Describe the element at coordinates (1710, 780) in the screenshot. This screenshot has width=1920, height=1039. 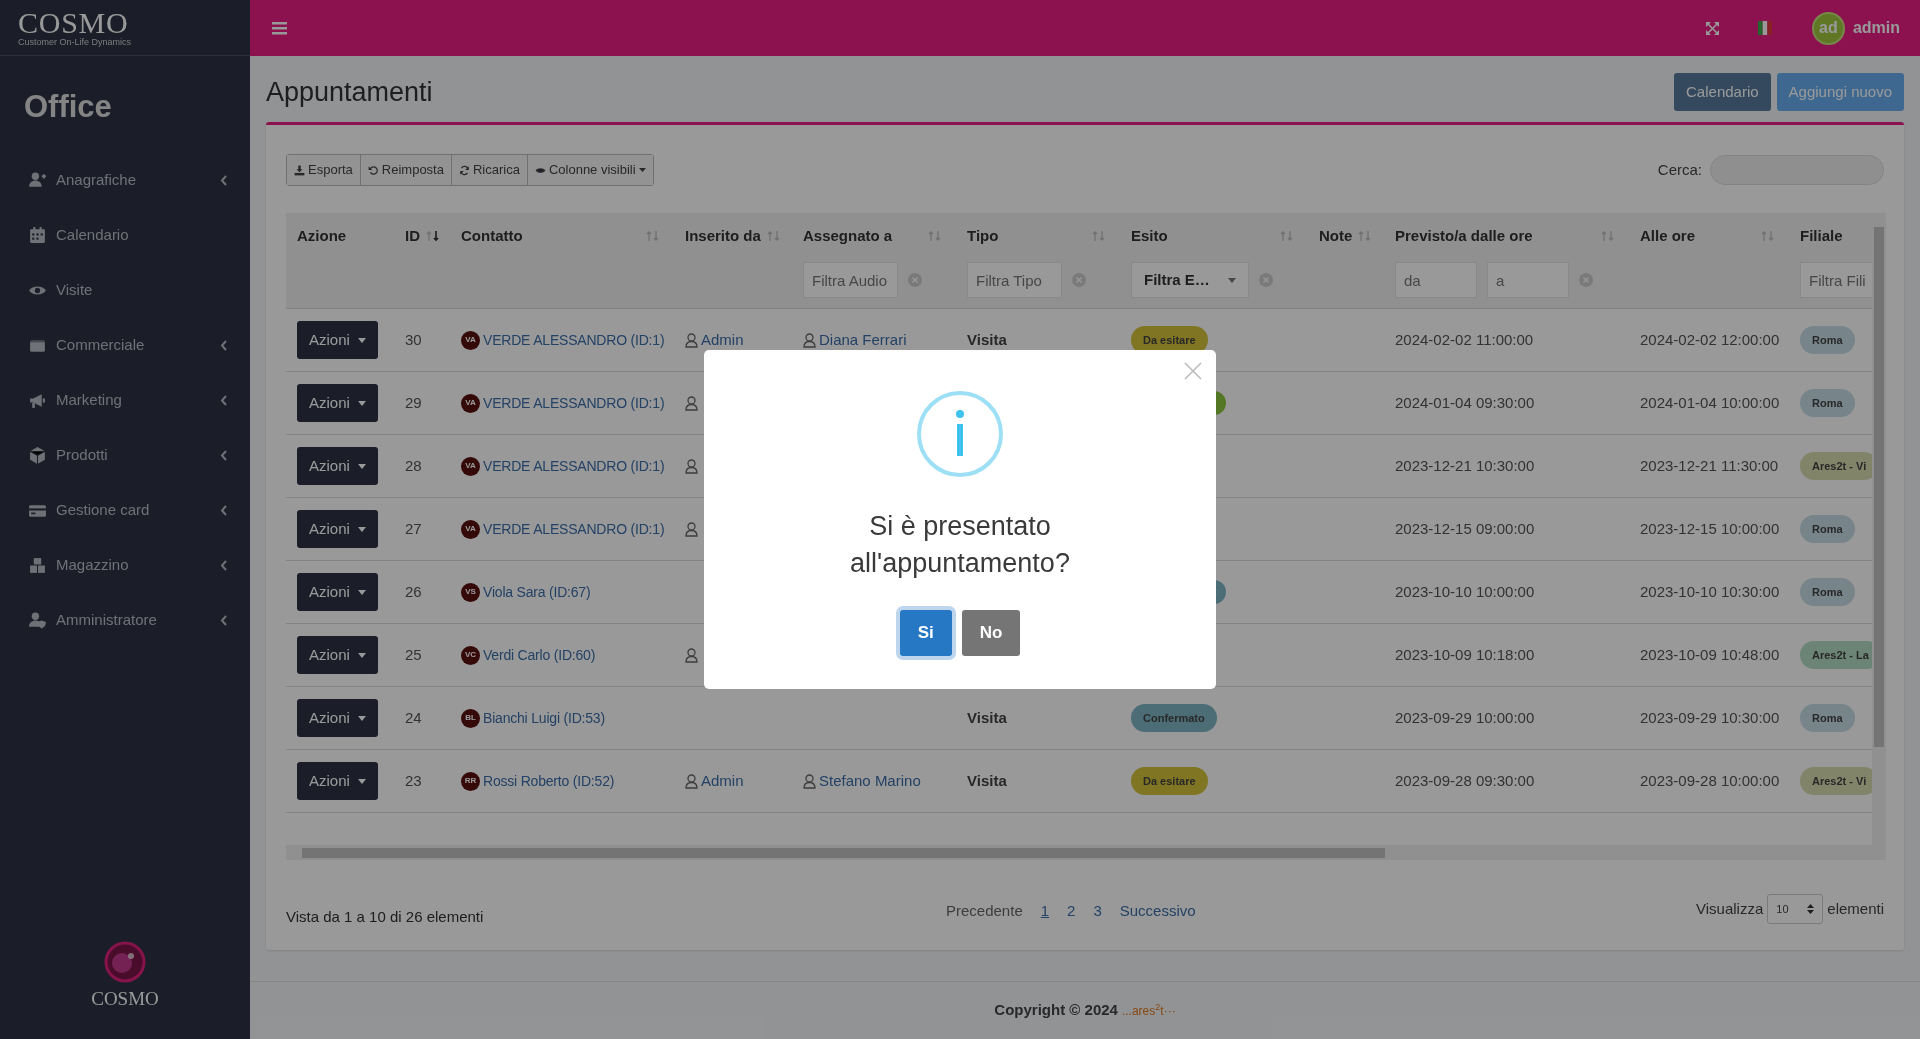
I see `table-cell-text: 2023-09-28 10:00:00` at that location.